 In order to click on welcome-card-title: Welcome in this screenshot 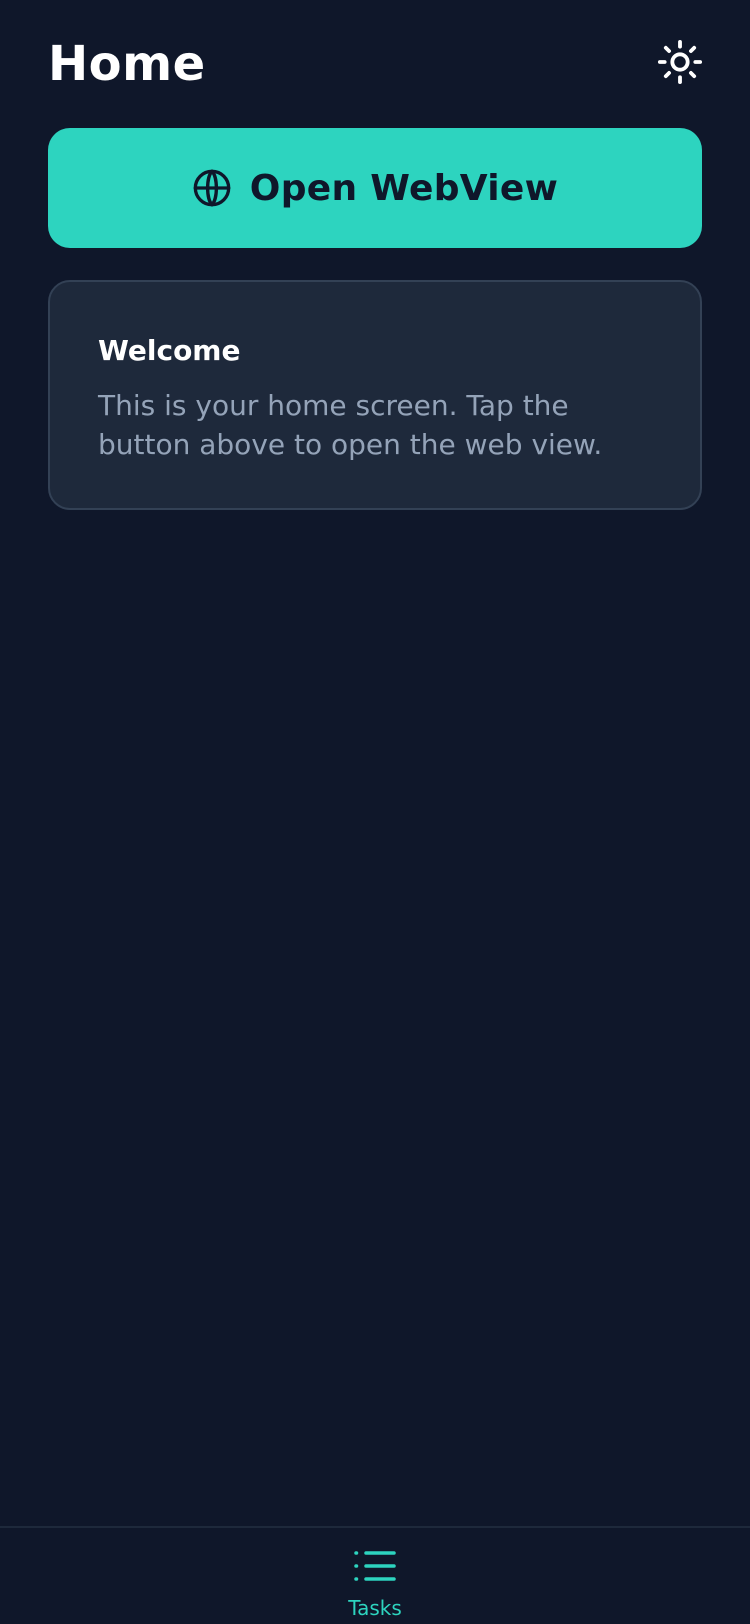, I will do `click(169, 350)`.